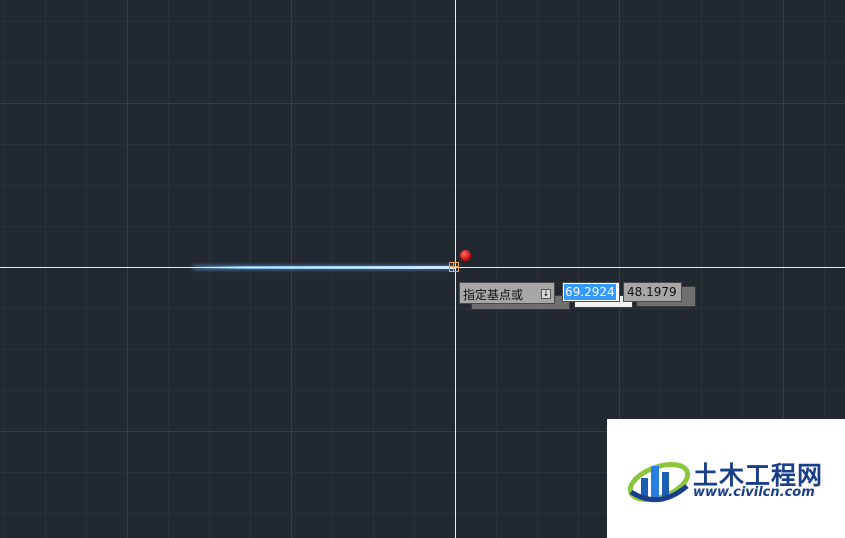  Describe the element at coordinates (465, 255) in the screenshot. I see `grip-marker` at that location.